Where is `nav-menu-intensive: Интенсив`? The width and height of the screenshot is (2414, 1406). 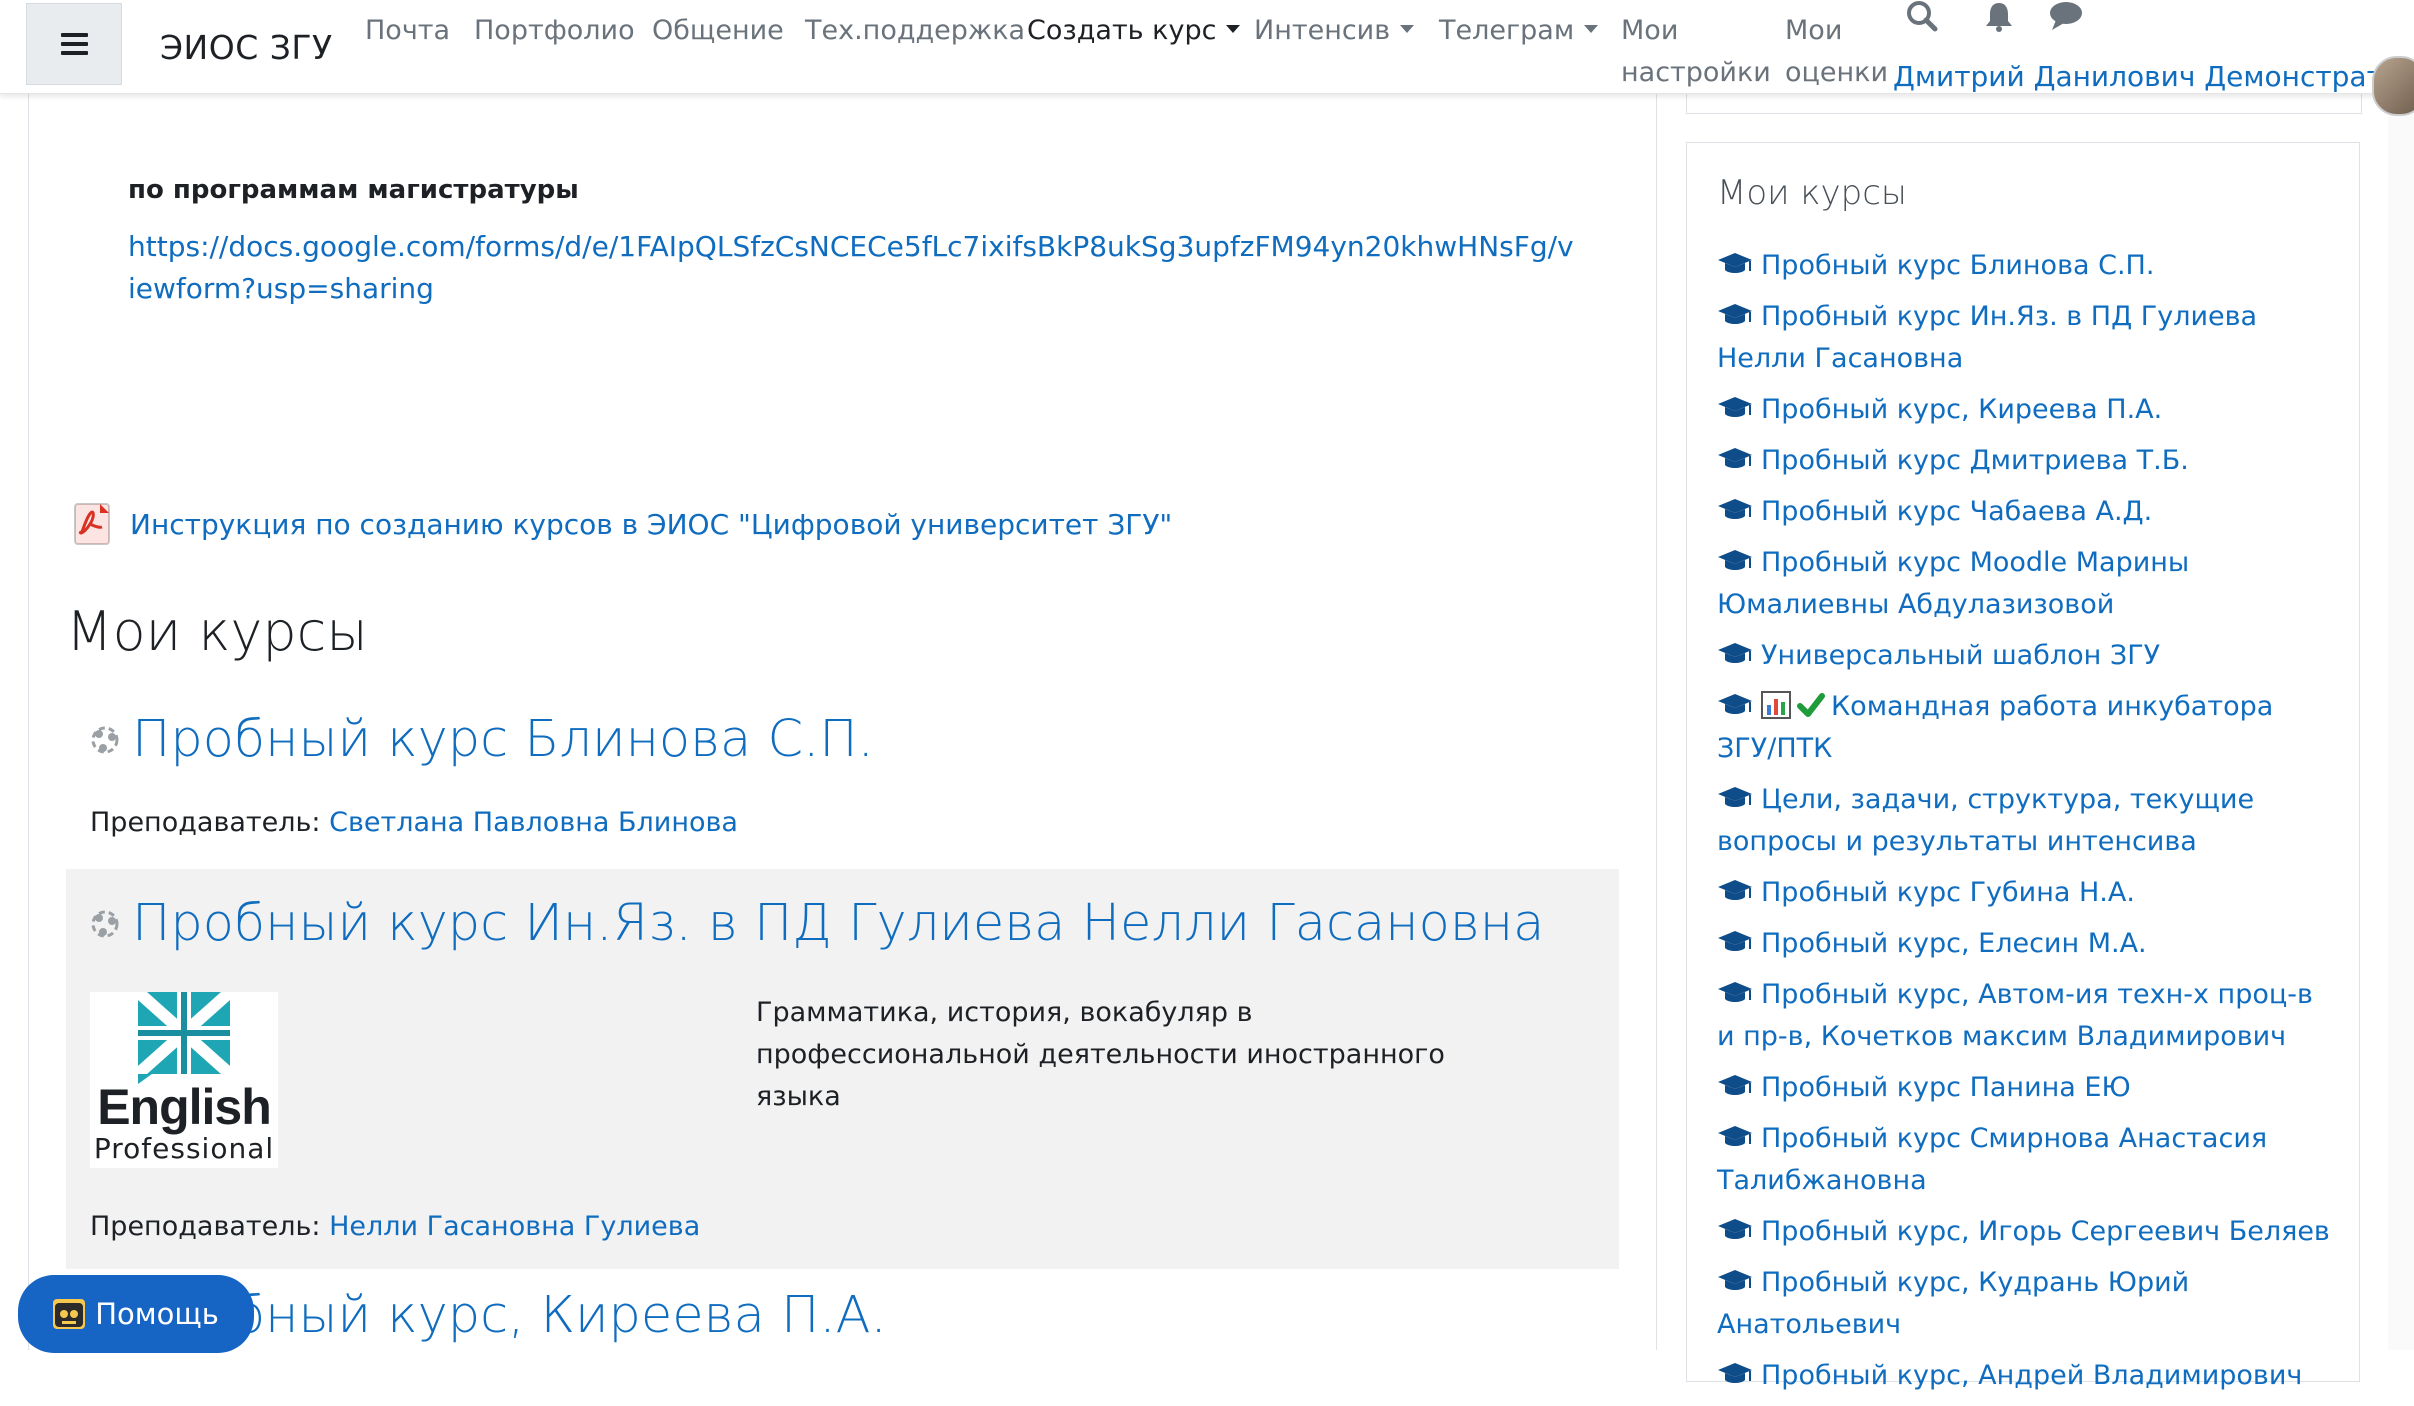 nav-menu-intensive: Интенсив is located at coordinates (1334, 30).